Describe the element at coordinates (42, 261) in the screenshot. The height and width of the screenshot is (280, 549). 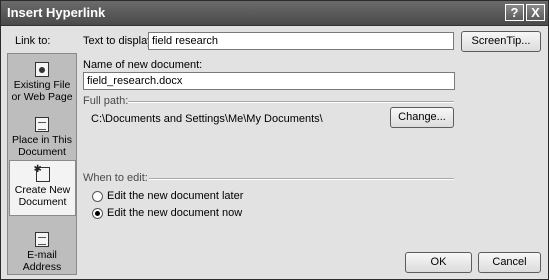
I see `sidebar-item-label: E-mail Address` at that location.